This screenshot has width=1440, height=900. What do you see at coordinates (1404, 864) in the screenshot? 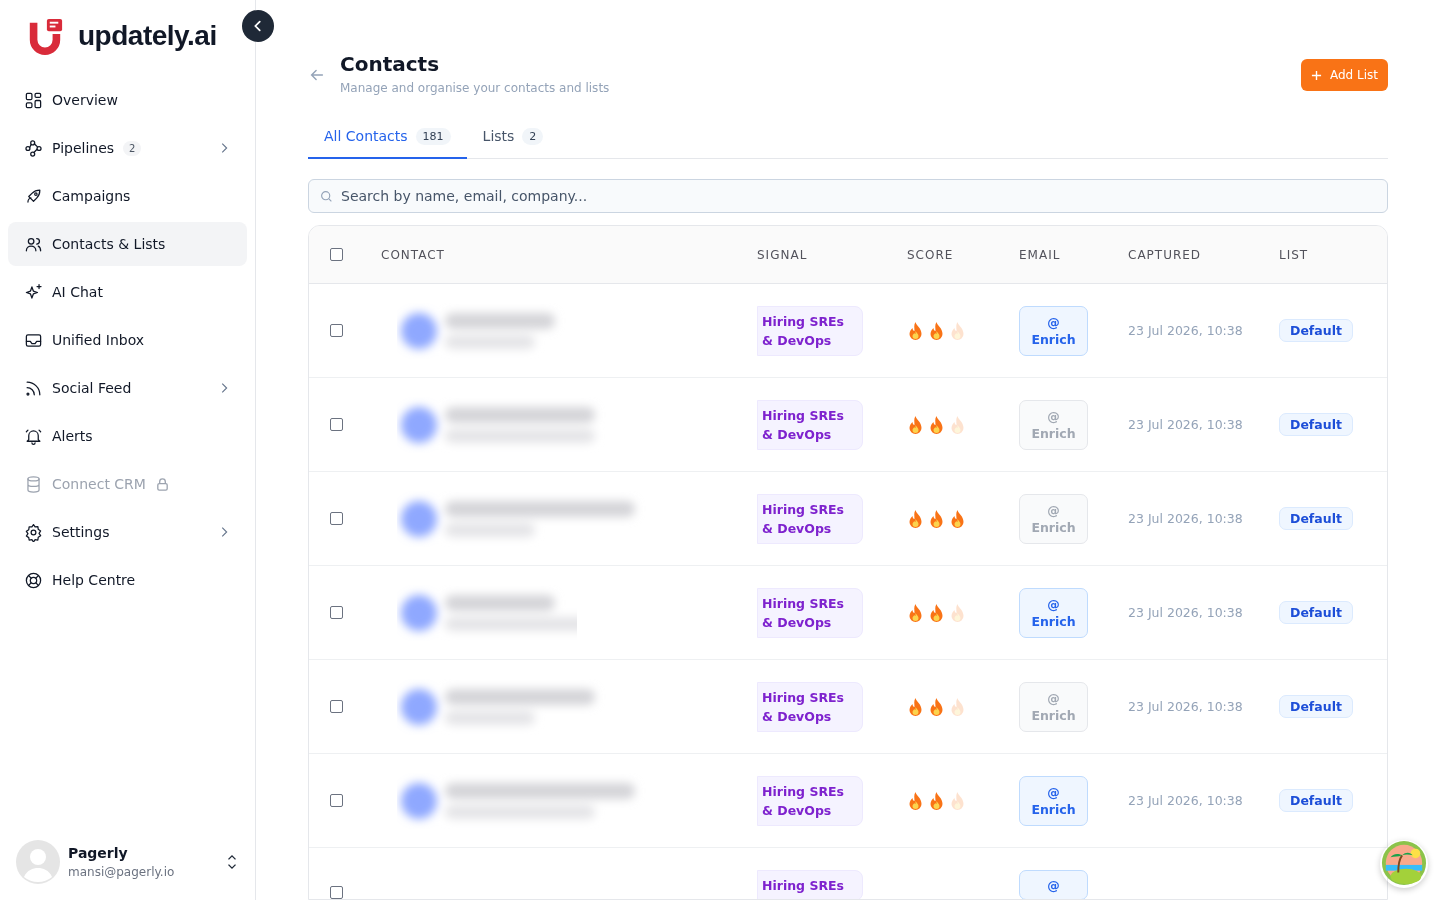
I see `island-icon` at bounding box center [1404, 864].